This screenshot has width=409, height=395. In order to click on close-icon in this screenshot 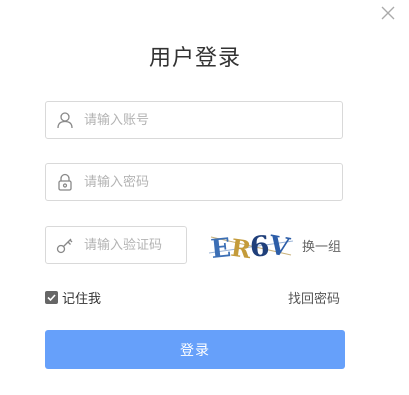, I will do `click(388, 13)`.